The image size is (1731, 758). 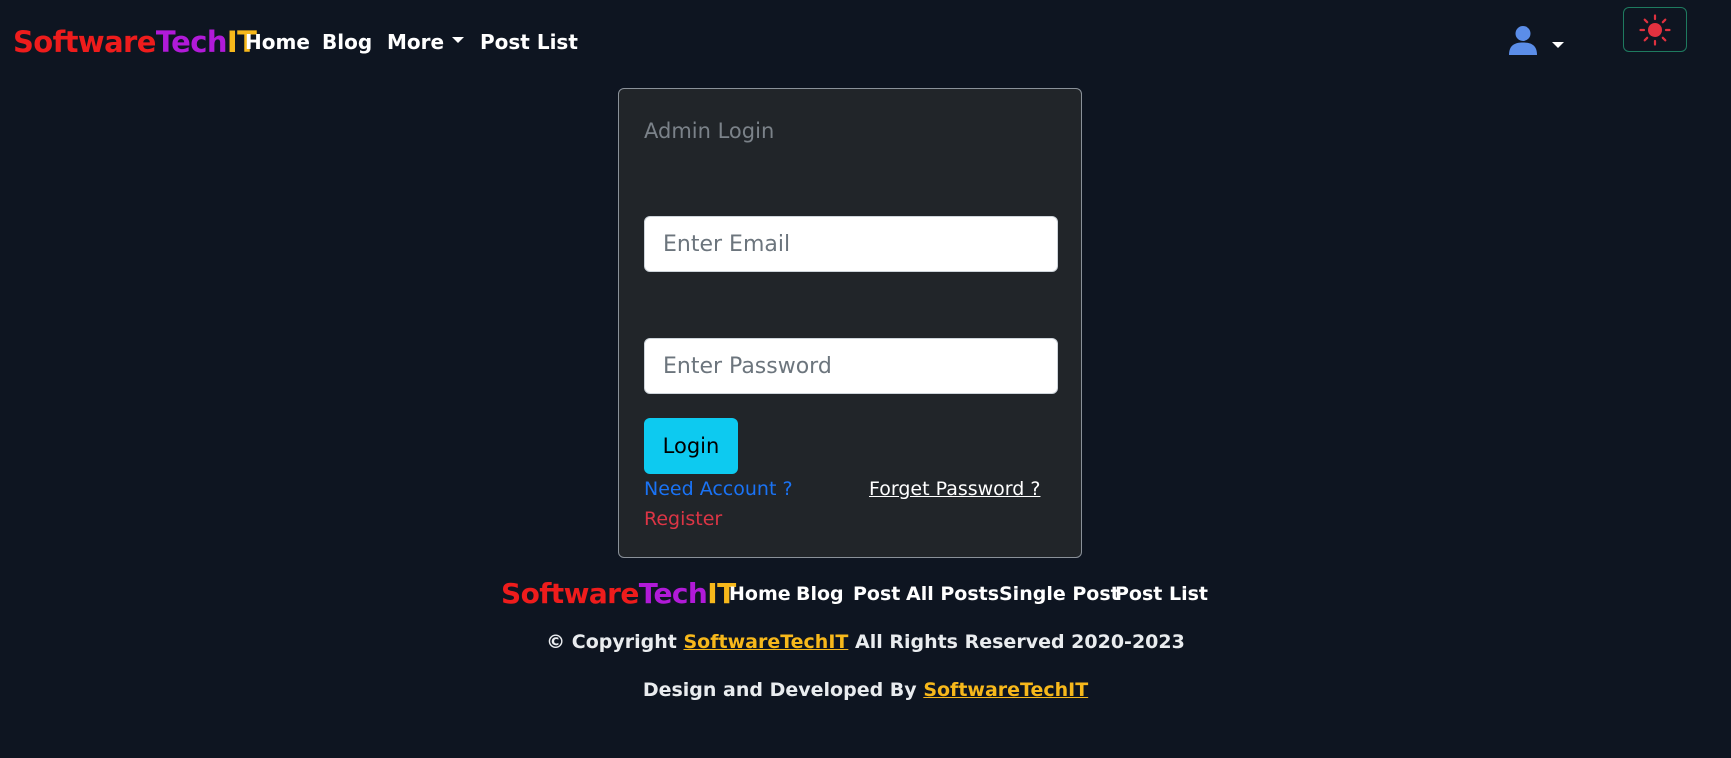 I want to click on footer-design-credit: Design and Developed By SoftwareTechIT, so click(x=865, y=690).